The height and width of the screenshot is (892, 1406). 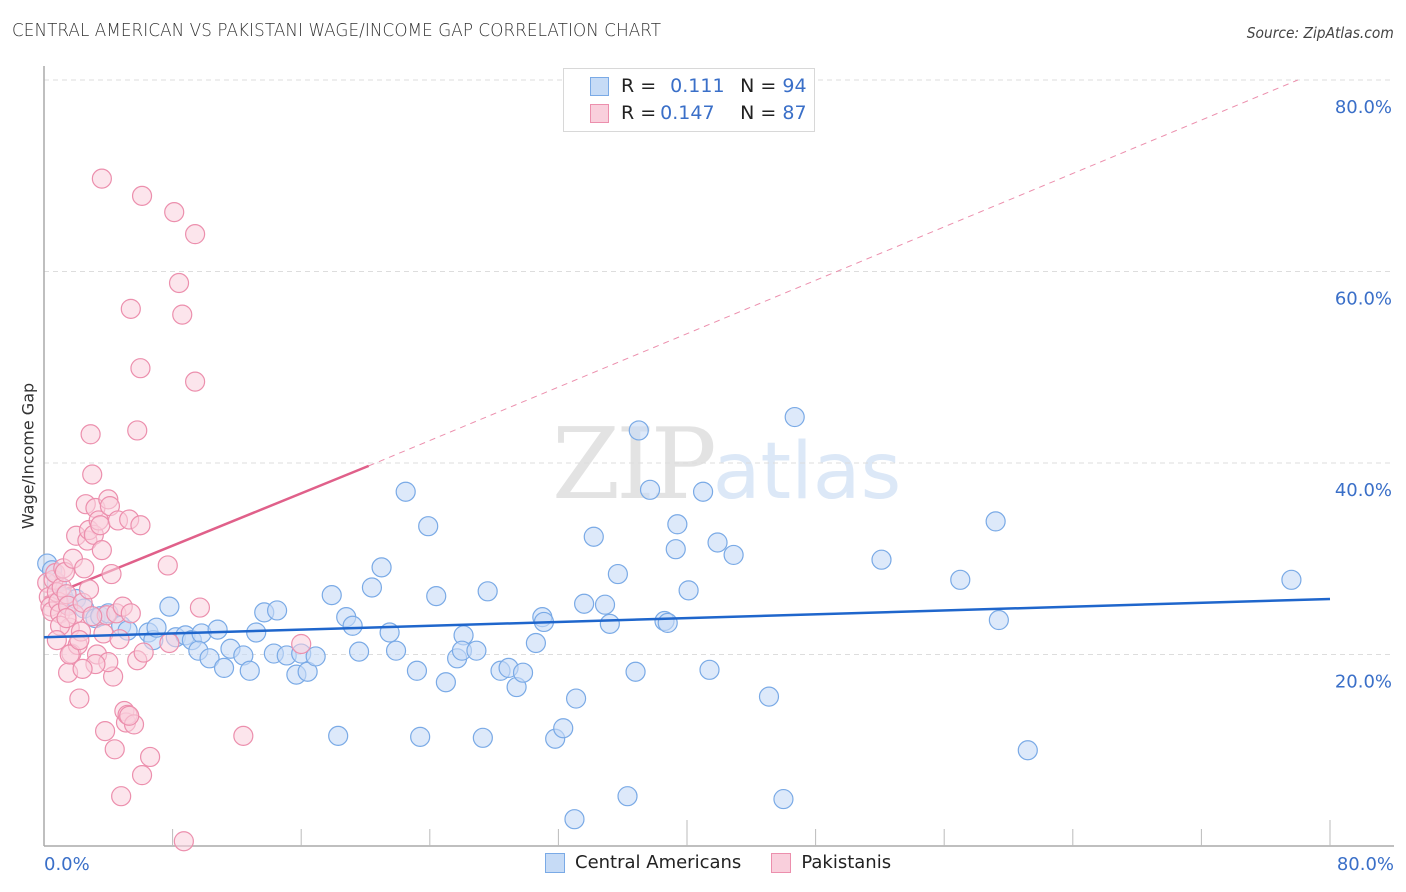 I want to click on legend-label: Pakistanis, so click(x=846, y=862).